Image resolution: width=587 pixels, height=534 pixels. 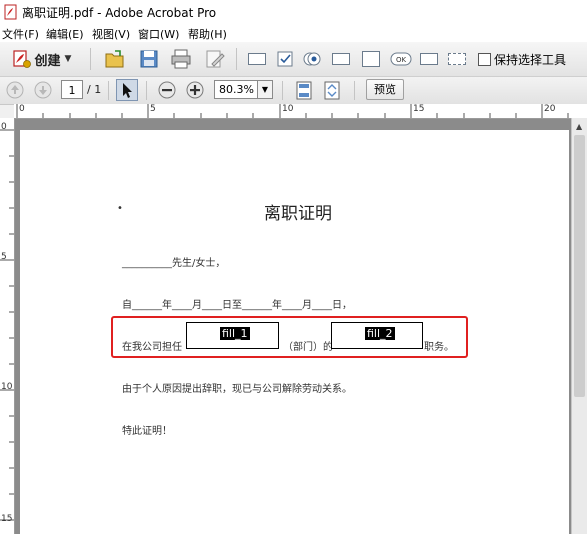 What do you see at coordinates (174, 263) in the screenshot?
I see `document-line-salutation: __________先生/女士，` at bounding box center [174, 263].